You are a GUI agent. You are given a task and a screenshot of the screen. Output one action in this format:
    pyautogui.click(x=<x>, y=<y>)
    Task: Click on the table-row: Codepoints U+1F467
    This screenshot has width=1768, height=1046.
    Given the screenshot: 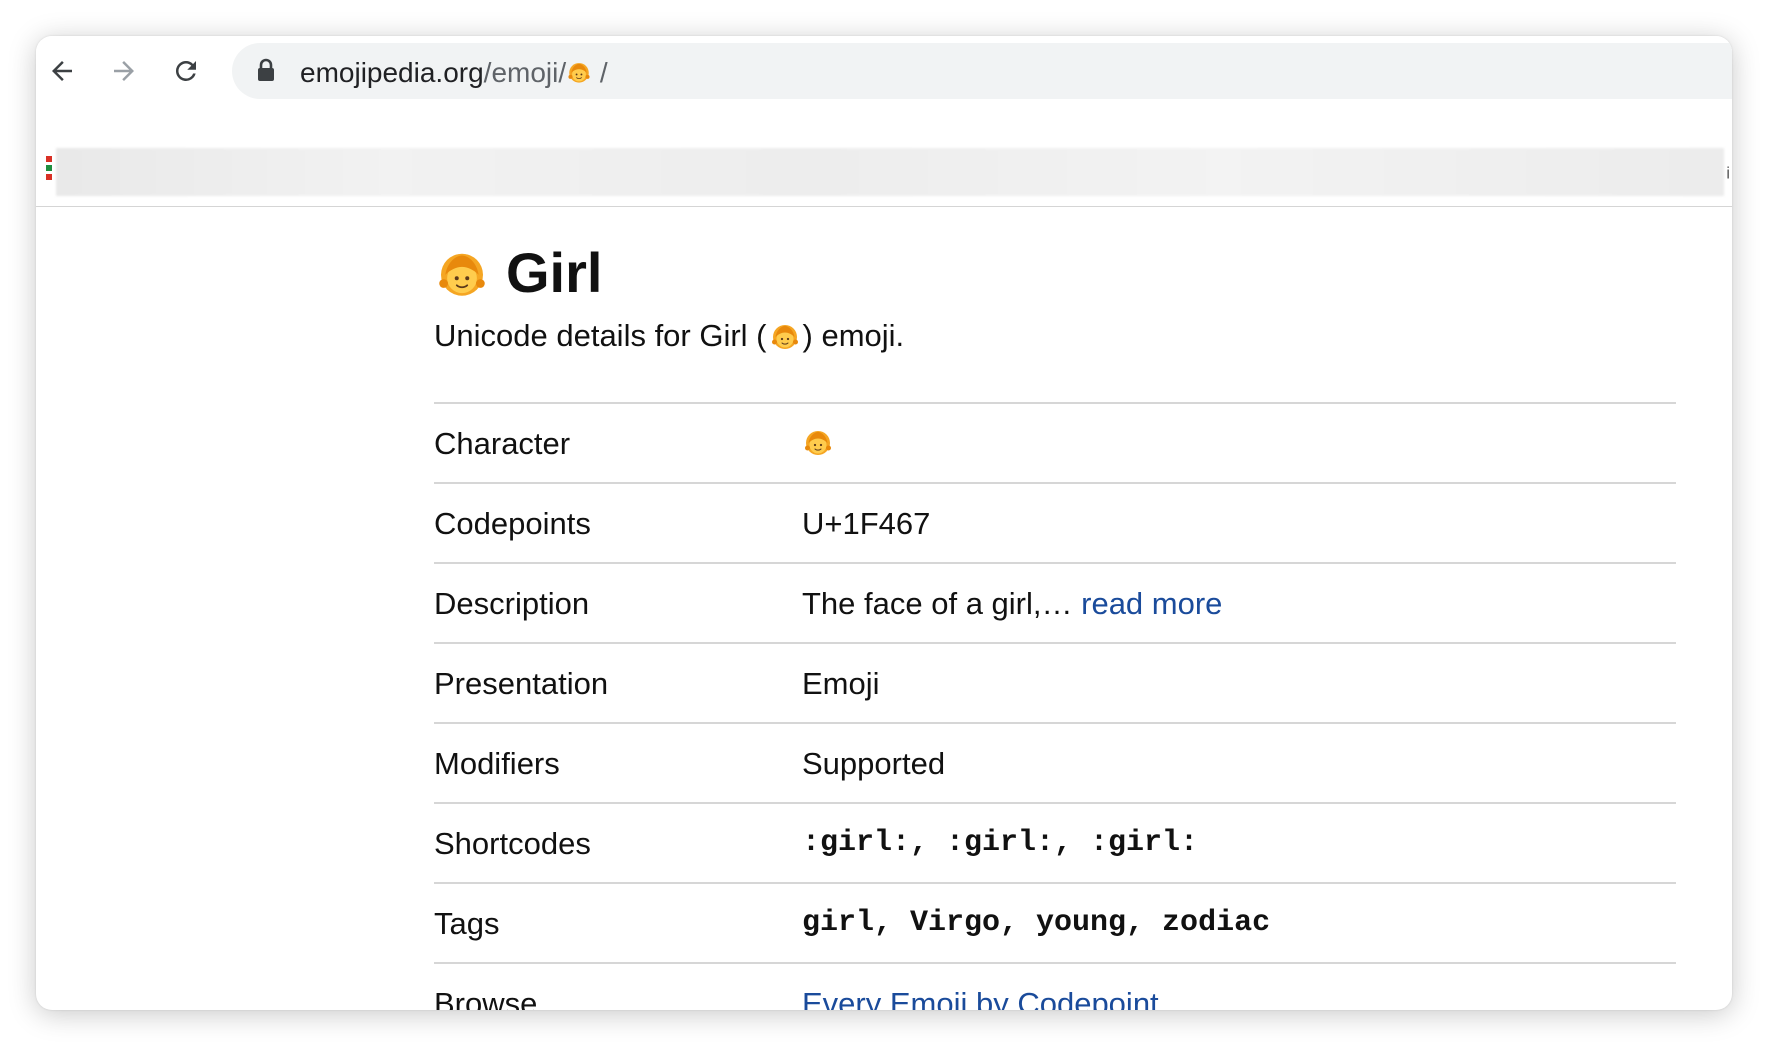 What is the action you would take?
    pyautogui.click(x=1055, y=522)
    